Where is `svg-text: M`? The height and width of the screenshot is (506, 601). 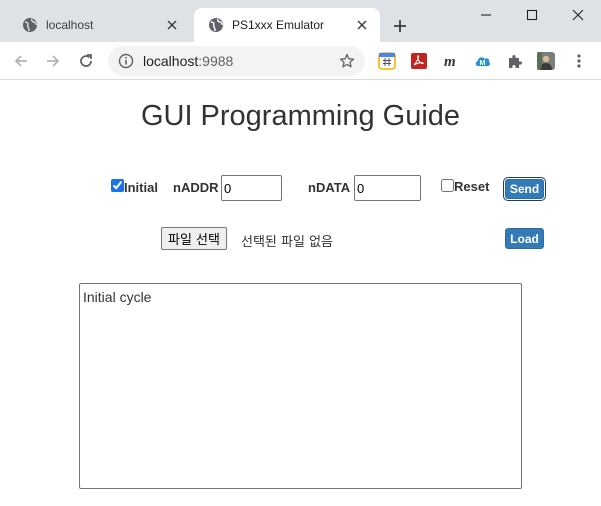
svg-text: M is located at coordinates (483, 63).